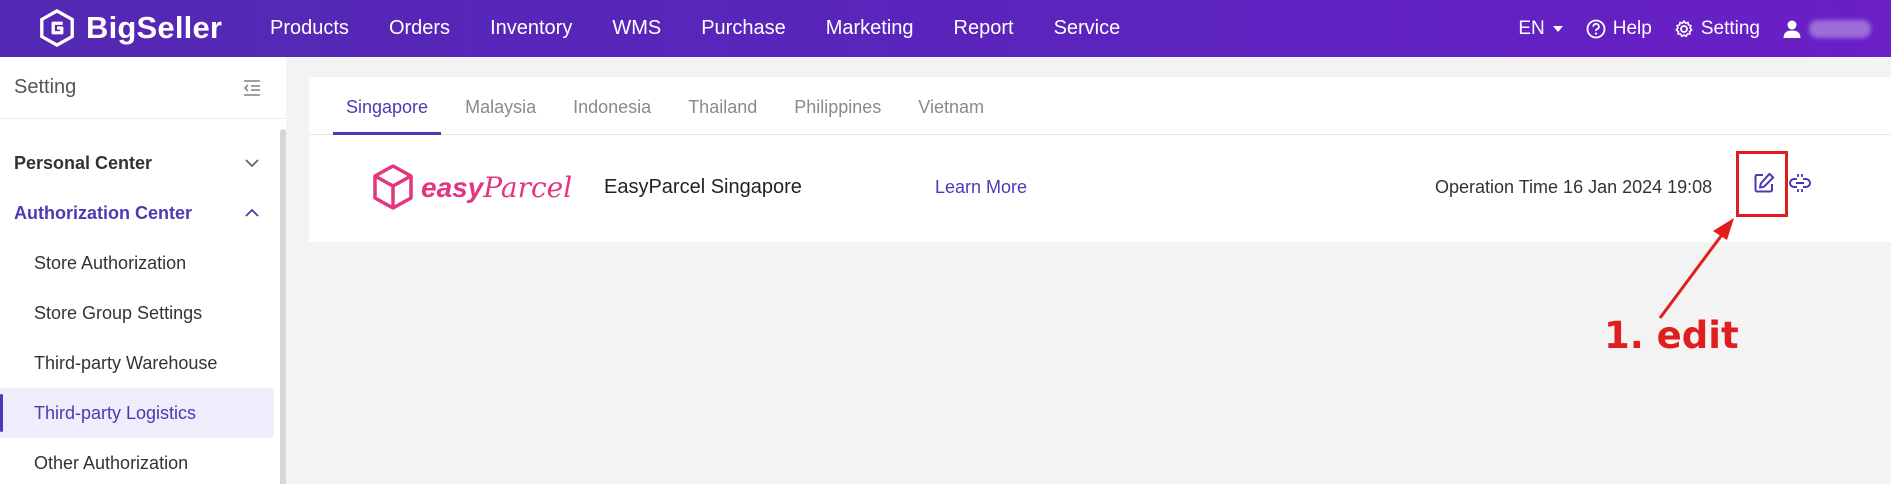 This screenshot has height=484, width=1891. Describe the element at coordinates (143, 88) in the screenshot. I see `sidebar-header: Setting` at that location.